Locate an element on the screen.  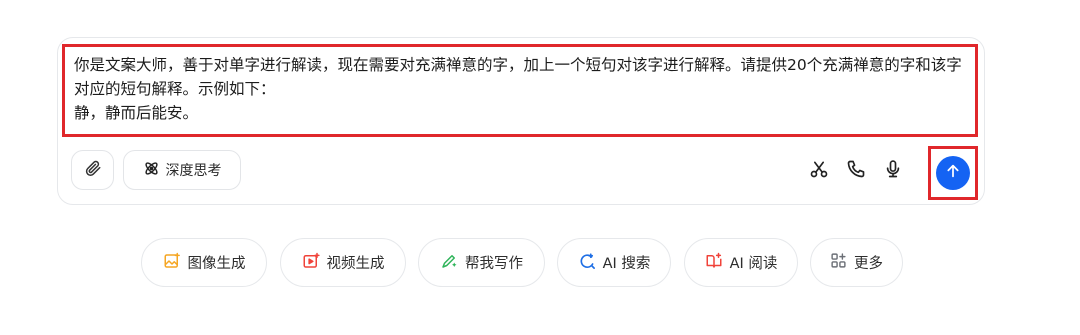
chip-label: AI 阅读 is located at coordinates (753, 264).